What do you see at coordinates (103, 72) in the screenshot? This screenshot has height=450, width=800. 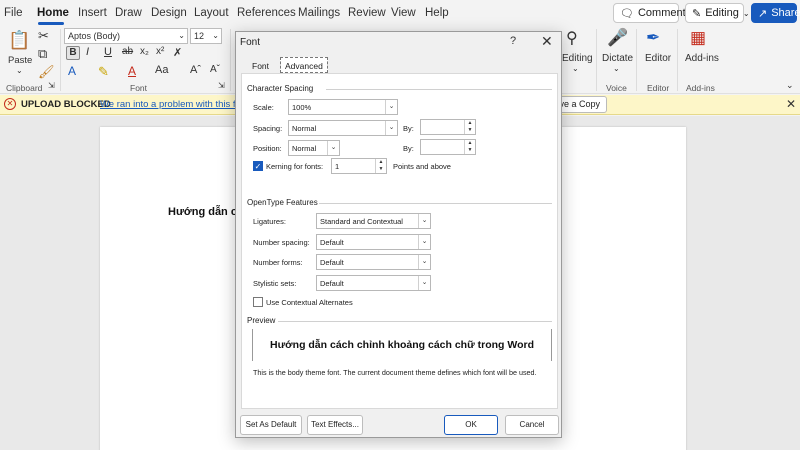 I see `highlight-icon: ✎` at bounding box center [103, 72].